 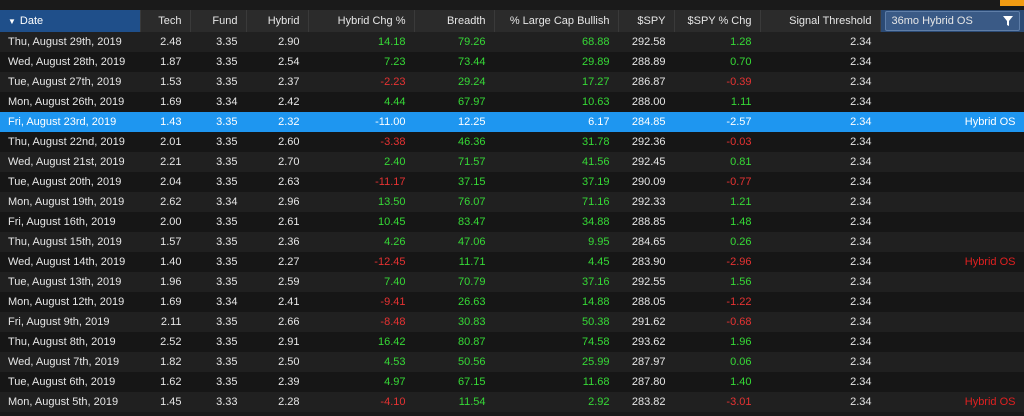 What do you see at coordinates (361, 62) in the screenshot?
I see `cell-hybrid-chg: 7.23` at bounding box center [361, 62].